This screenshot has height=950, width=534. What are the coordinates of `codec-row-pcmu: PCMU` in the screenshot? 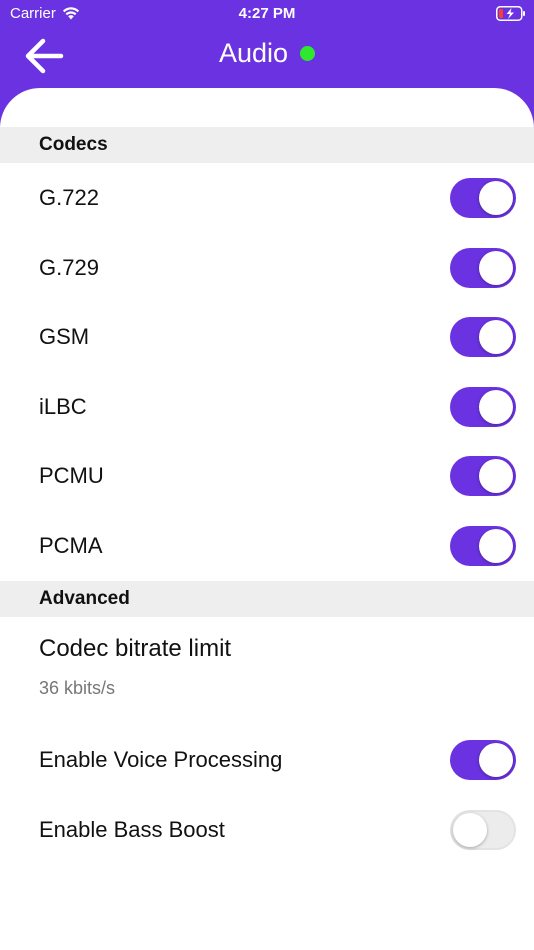 It's located at (267, 476).